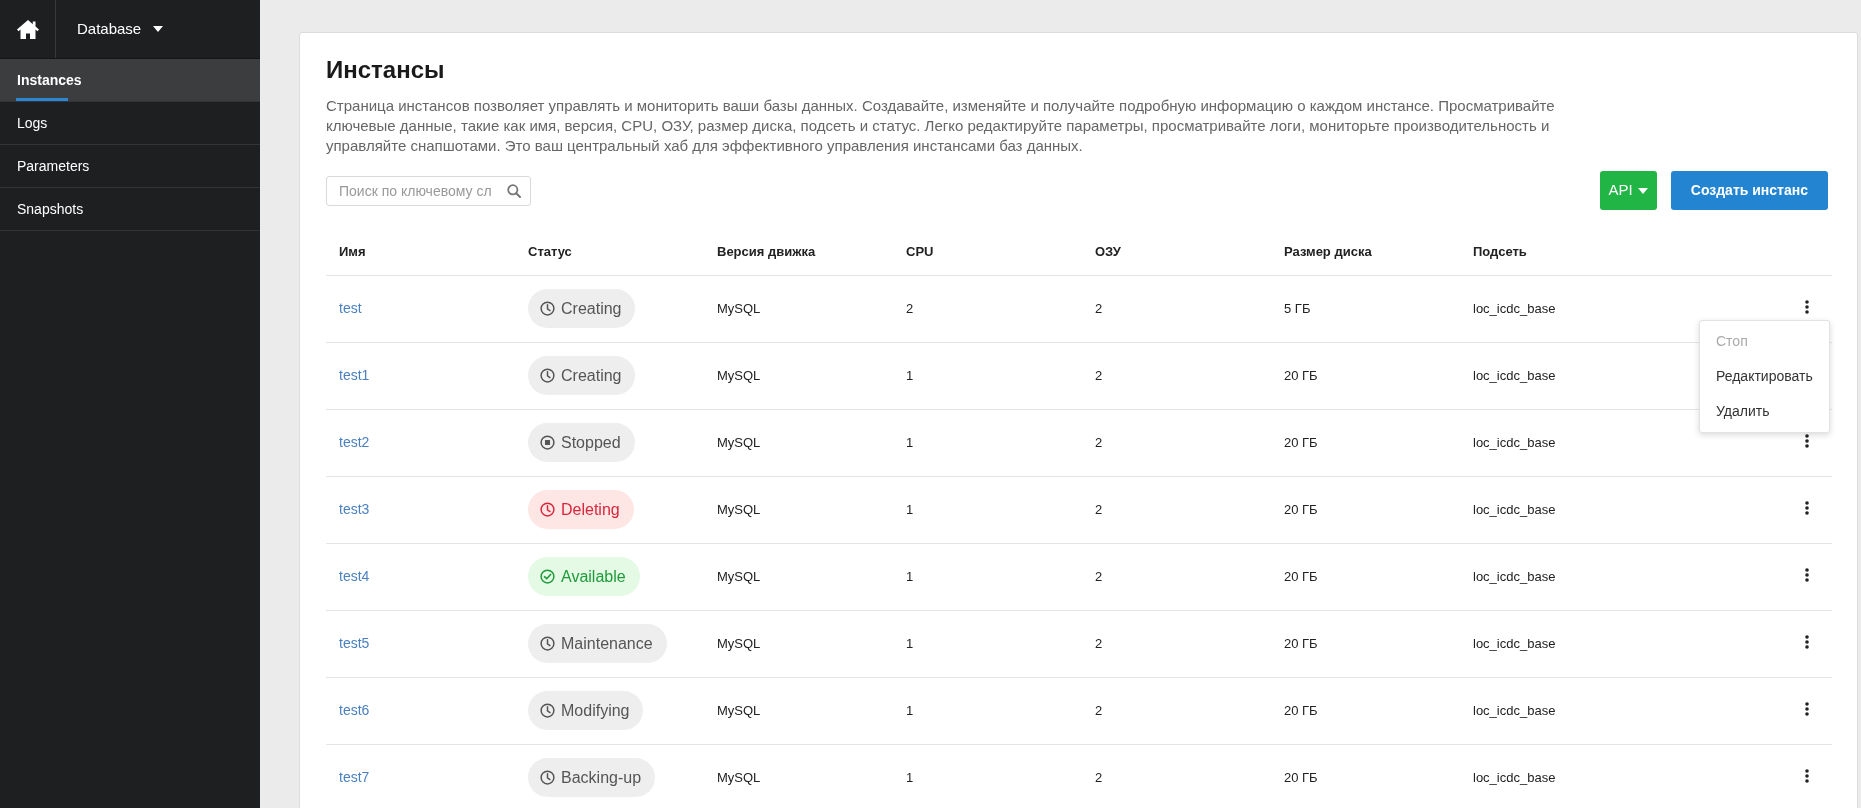  What do you see at coordinates (1108, 251) in the screenshot?
I see `column-header: ОЗУ` at bounding box center [1108, 251].